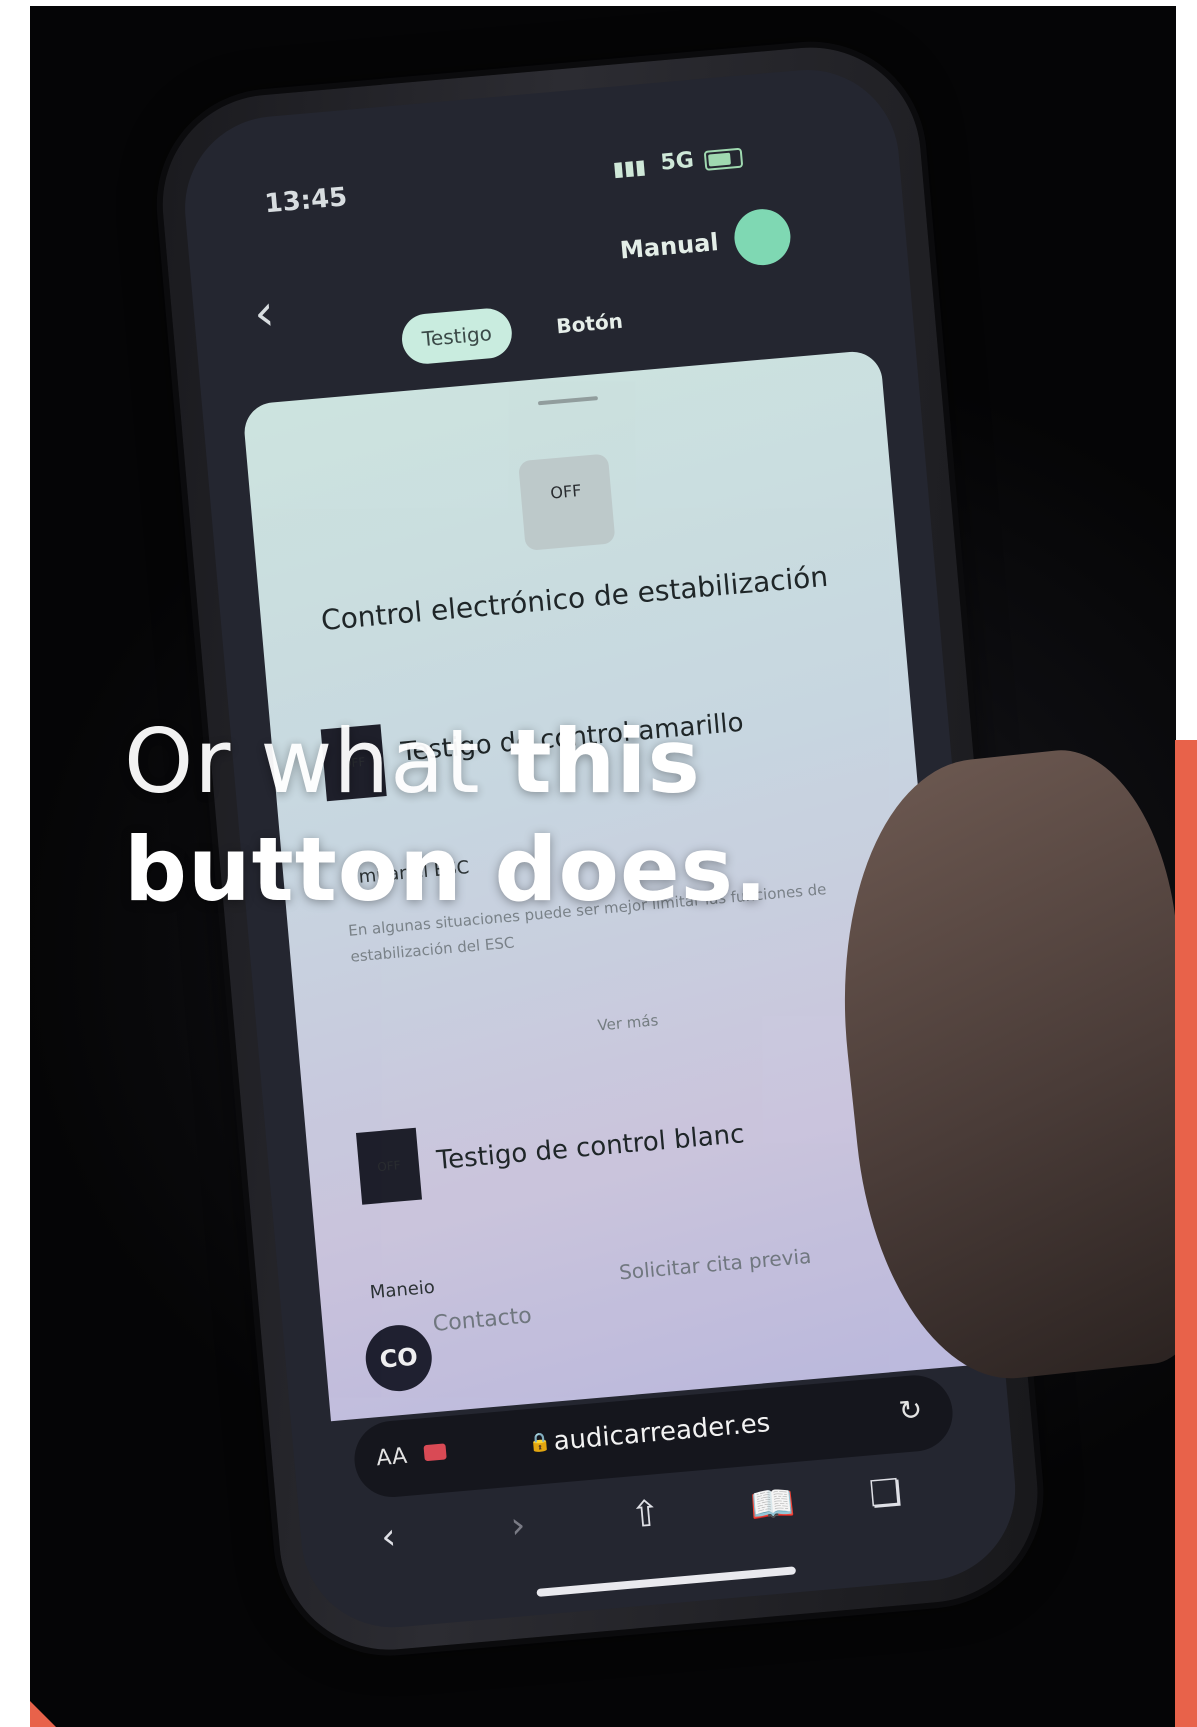 This screenshot has width=1197, height=1727. I want to click on manual-avatar, so click(762, 237).